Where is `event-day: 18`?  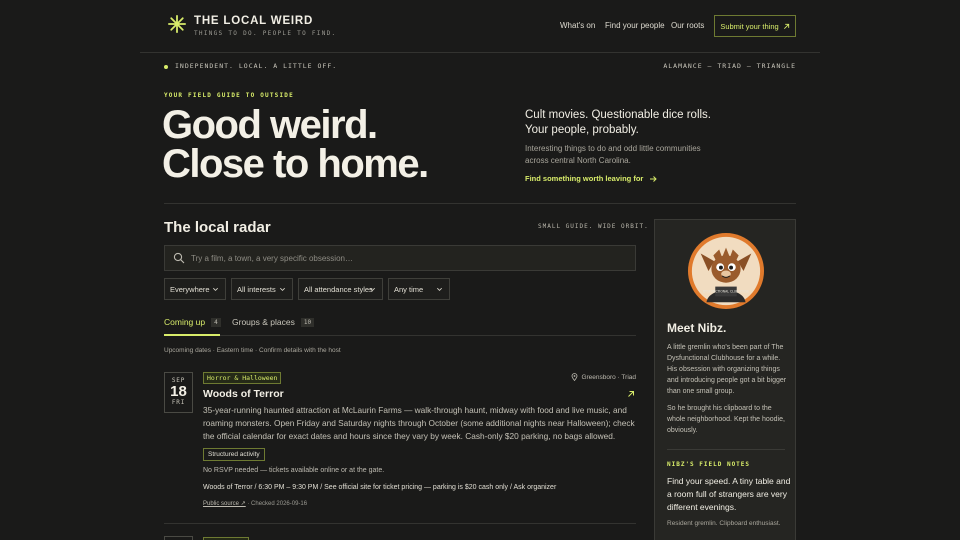
event-day: 18 is located at coordinates (178, 391).